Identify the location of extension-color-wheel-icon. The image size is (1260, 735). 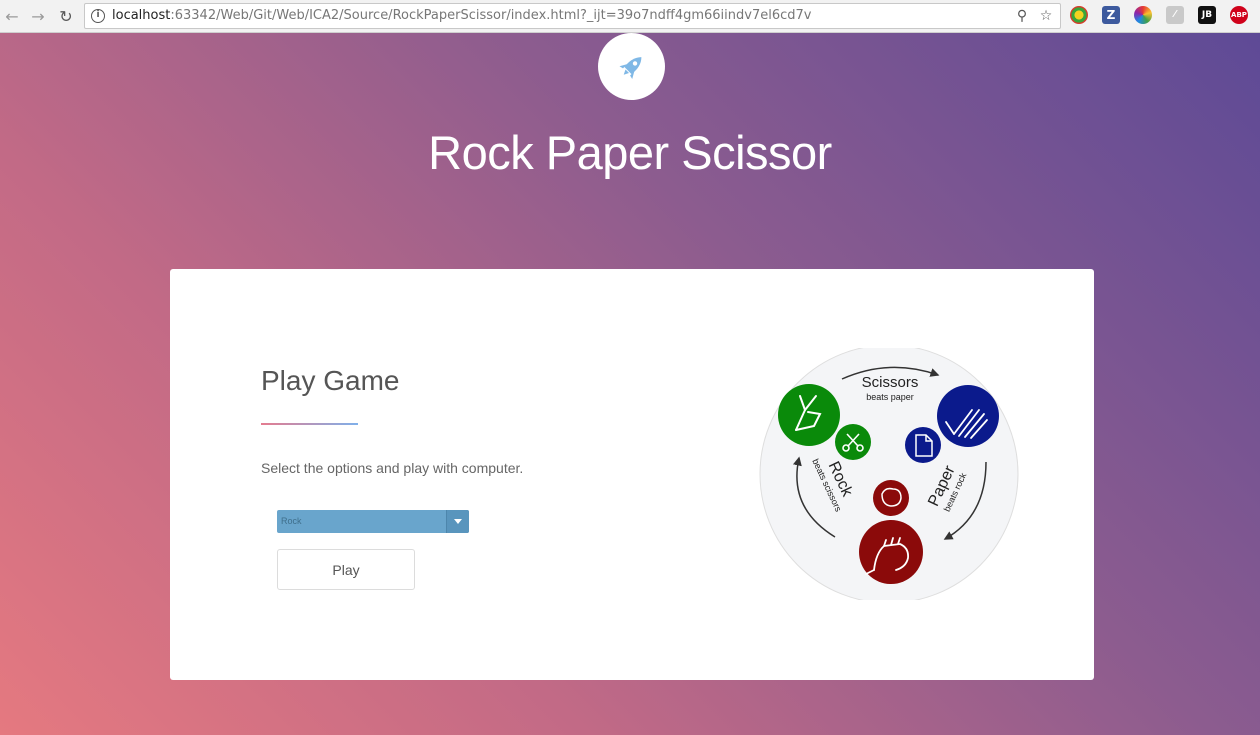
(1143, 15).